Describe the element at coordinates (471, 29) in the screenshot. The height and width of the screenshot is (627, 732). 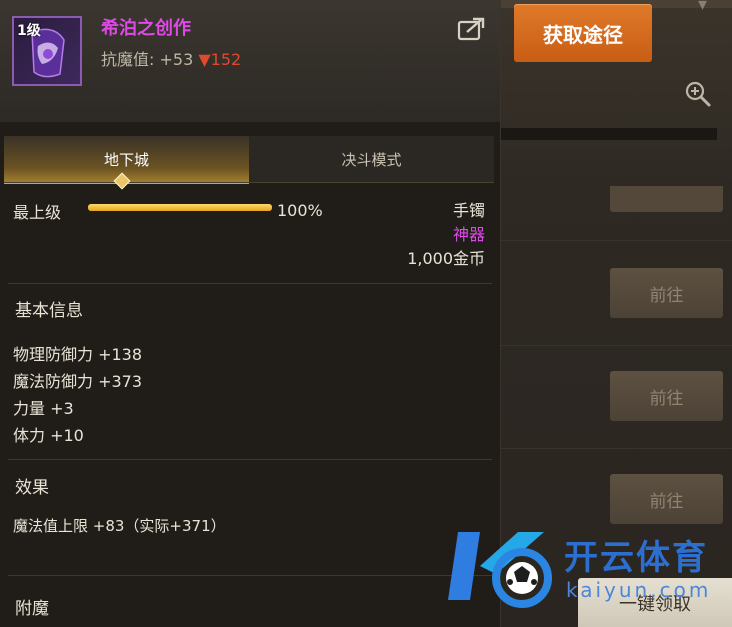
I see `share-icon` at that location.